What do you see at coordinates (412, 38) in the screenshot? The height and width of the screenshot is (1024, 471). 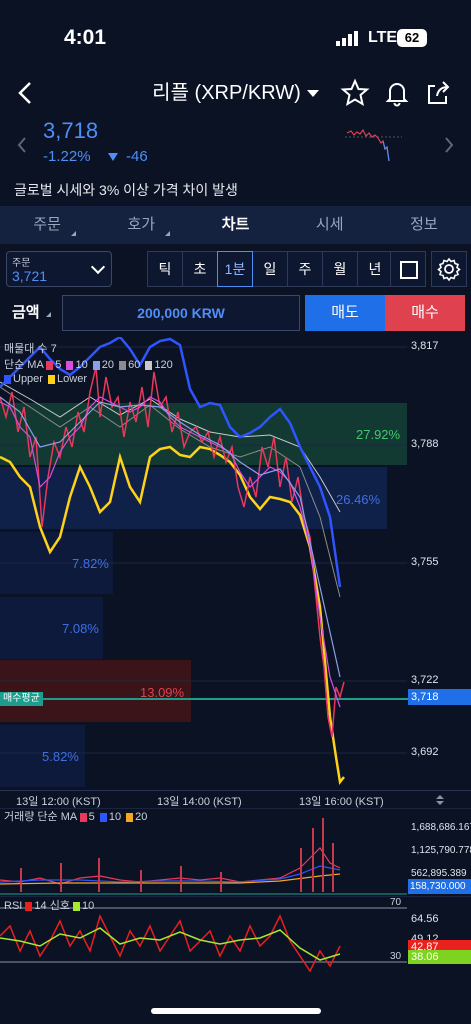 I see `battery-indicator: 62` at bounding box center [412, 38].